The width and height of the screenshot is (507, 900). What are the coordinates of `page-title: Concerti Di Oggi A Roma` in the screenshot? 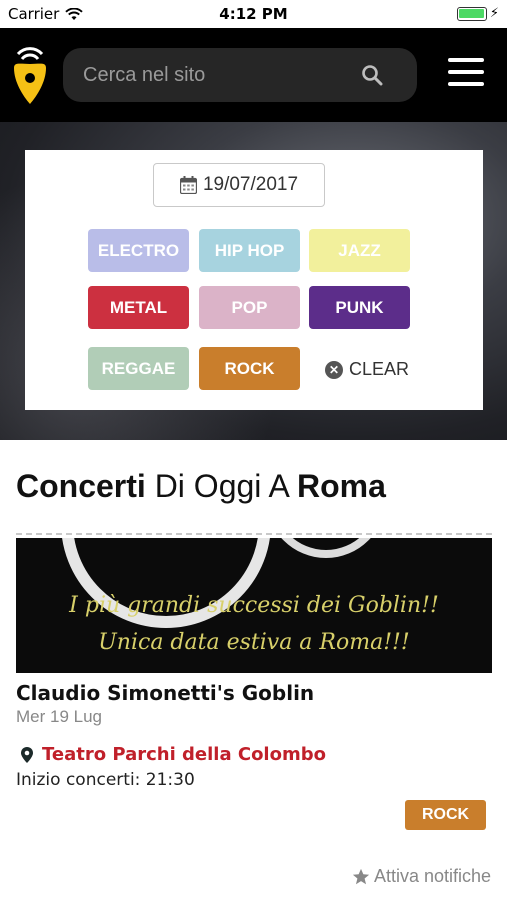 It's located at (201, 486).